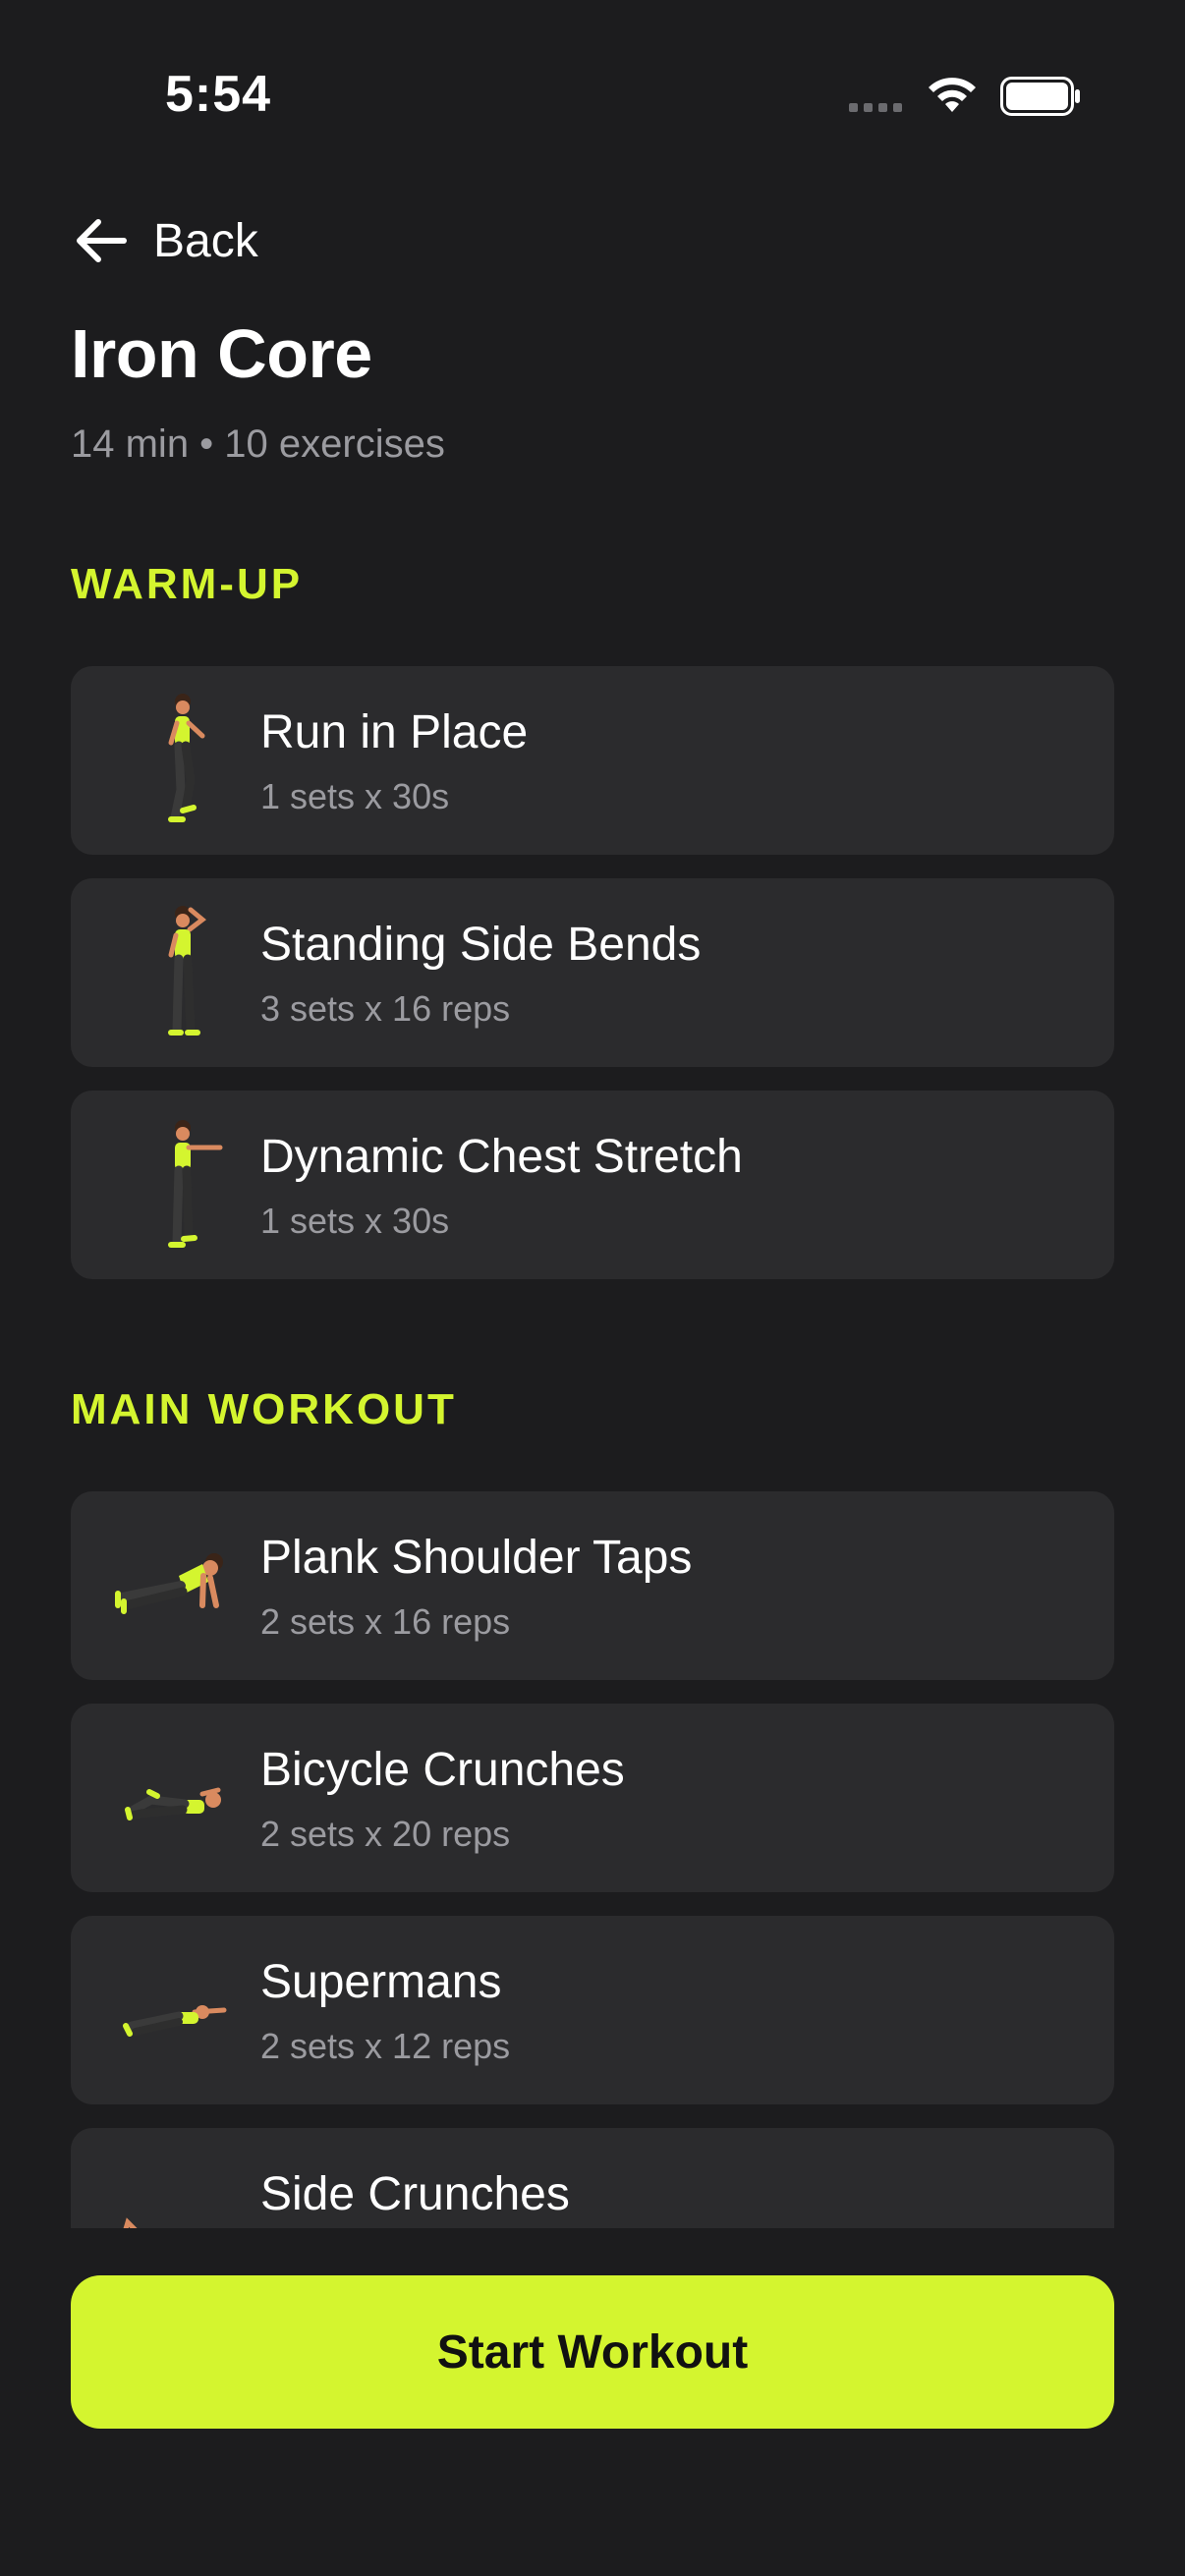 The image size is (1185, 2576). What do you see at coordinates (592, 2010) in the screenshot?
I see `exercise-card: Supermans 2 sets x 12 reps` at bounding box center [592, 2010].